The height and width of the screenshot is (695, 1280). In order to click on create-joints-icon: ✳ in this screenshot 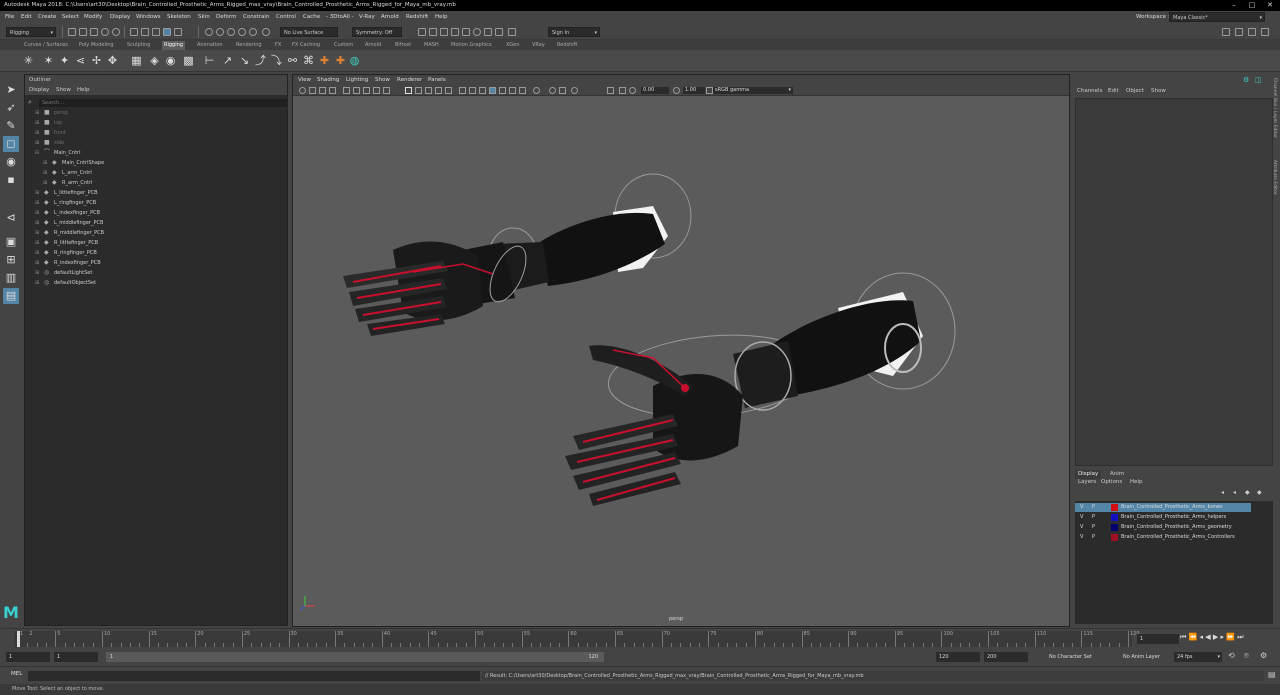, I will do `click(28, 60)`.